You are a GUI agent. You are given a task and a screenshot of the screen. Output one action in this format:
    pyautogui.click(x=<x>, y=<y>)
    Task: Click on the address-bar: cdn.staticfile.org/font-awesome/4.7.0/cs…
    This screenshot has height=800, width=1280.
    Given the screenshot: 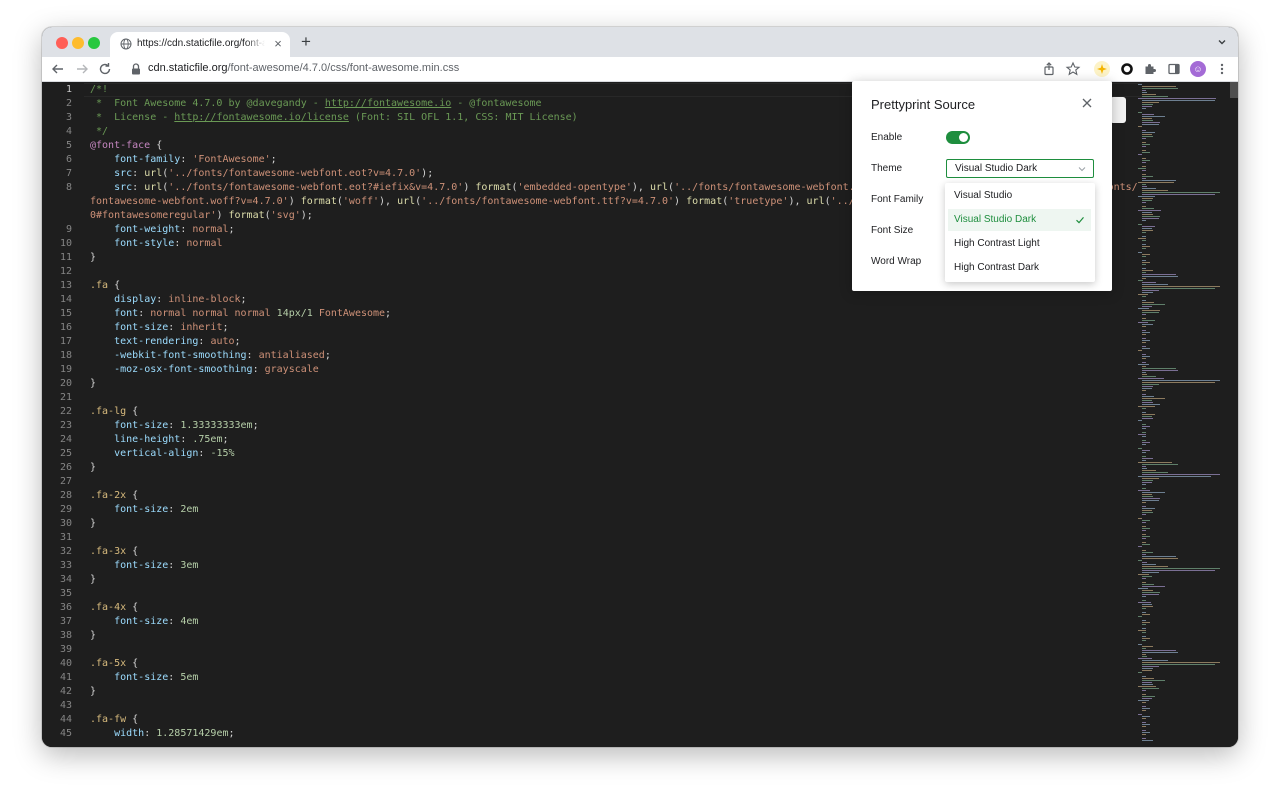 What is the action you would take?
    pyautogui.click(x=303, y=68)
    